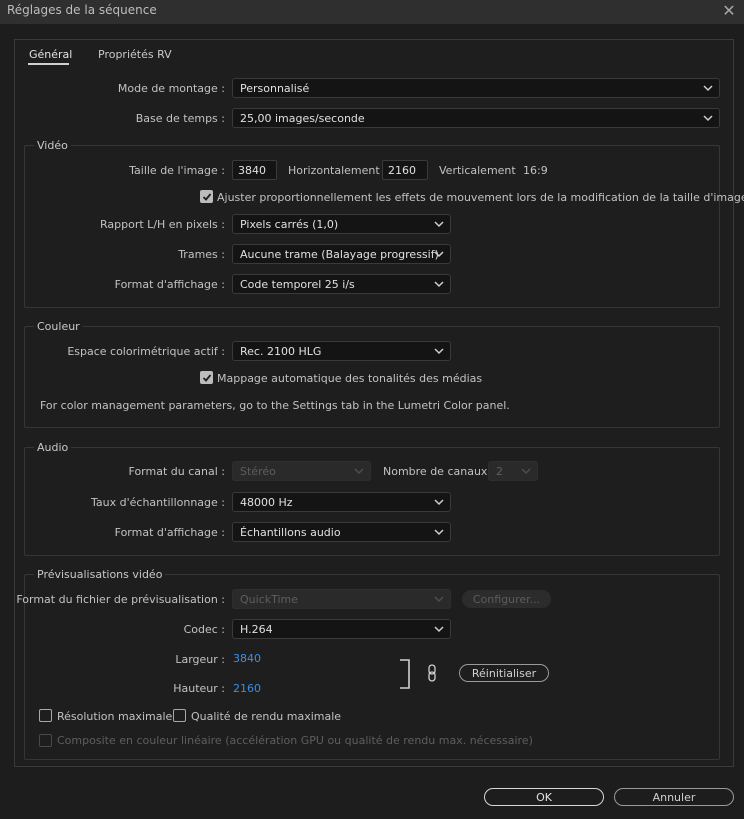  Describe the element at coordinates (290, 532) in the screenshot. I see `audio-display-format-value: Échantillons audio` at that location.